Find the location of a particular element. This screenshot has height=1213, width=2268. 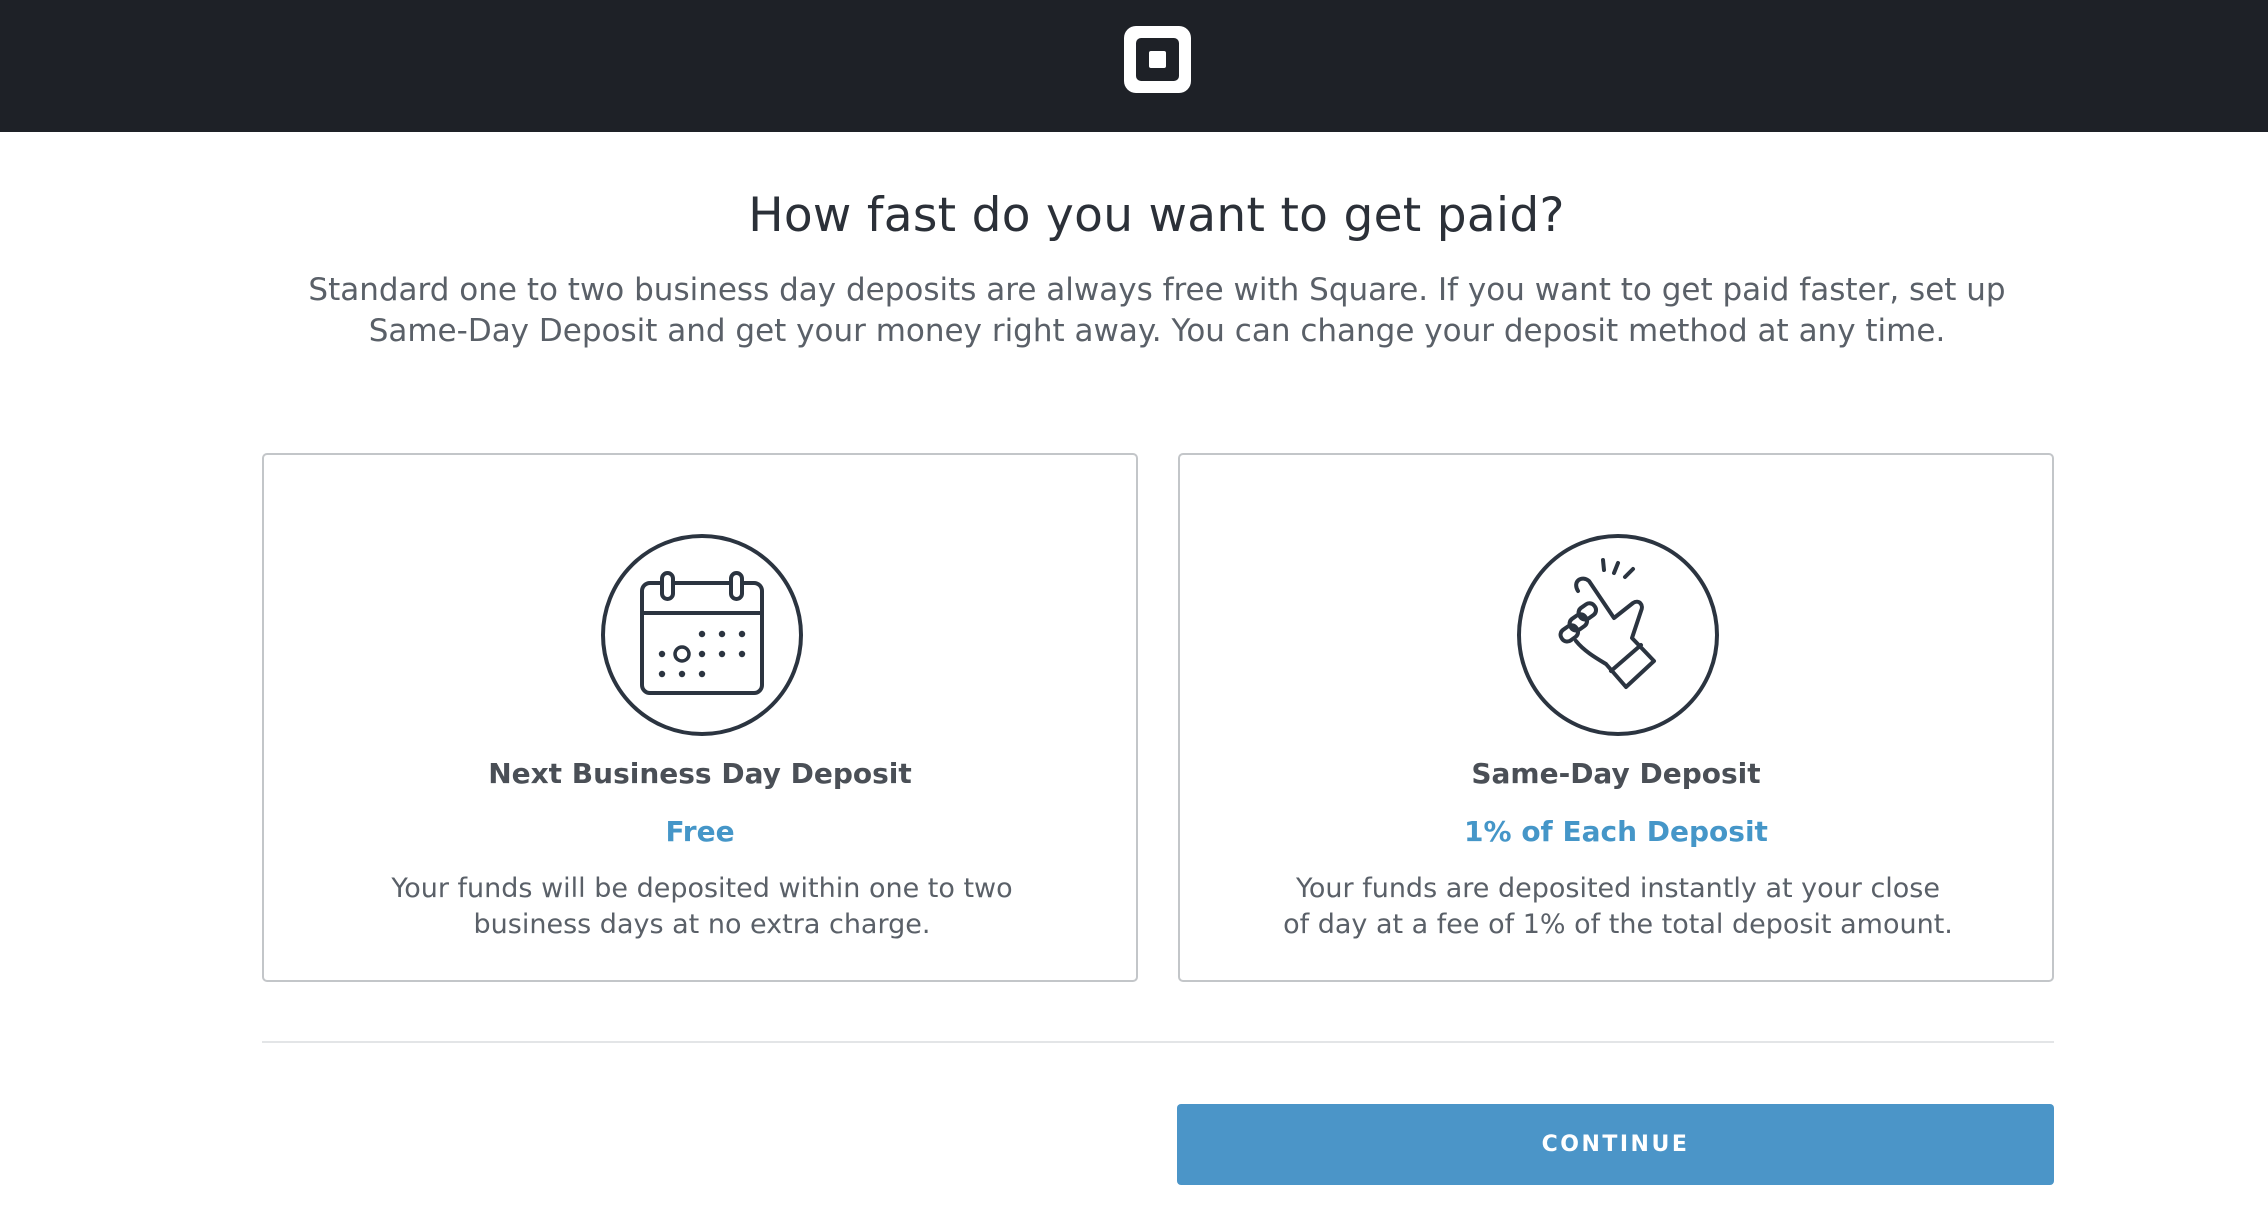

option-price: 1% of Each Deposit is located at coordinates (1616, 831).